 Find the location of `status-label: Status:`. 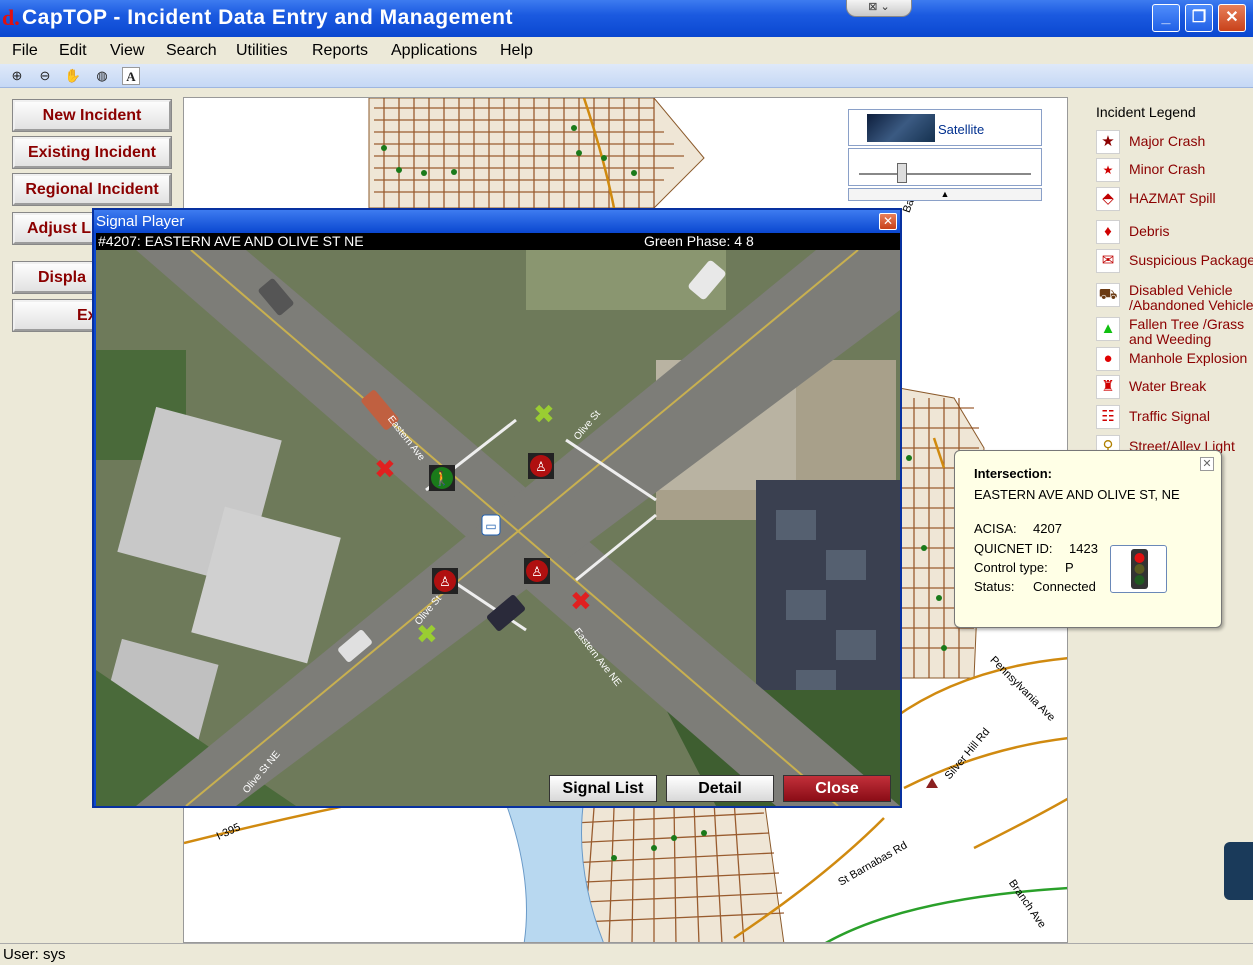

status-label: Status: is located at coordinates (994, 586).